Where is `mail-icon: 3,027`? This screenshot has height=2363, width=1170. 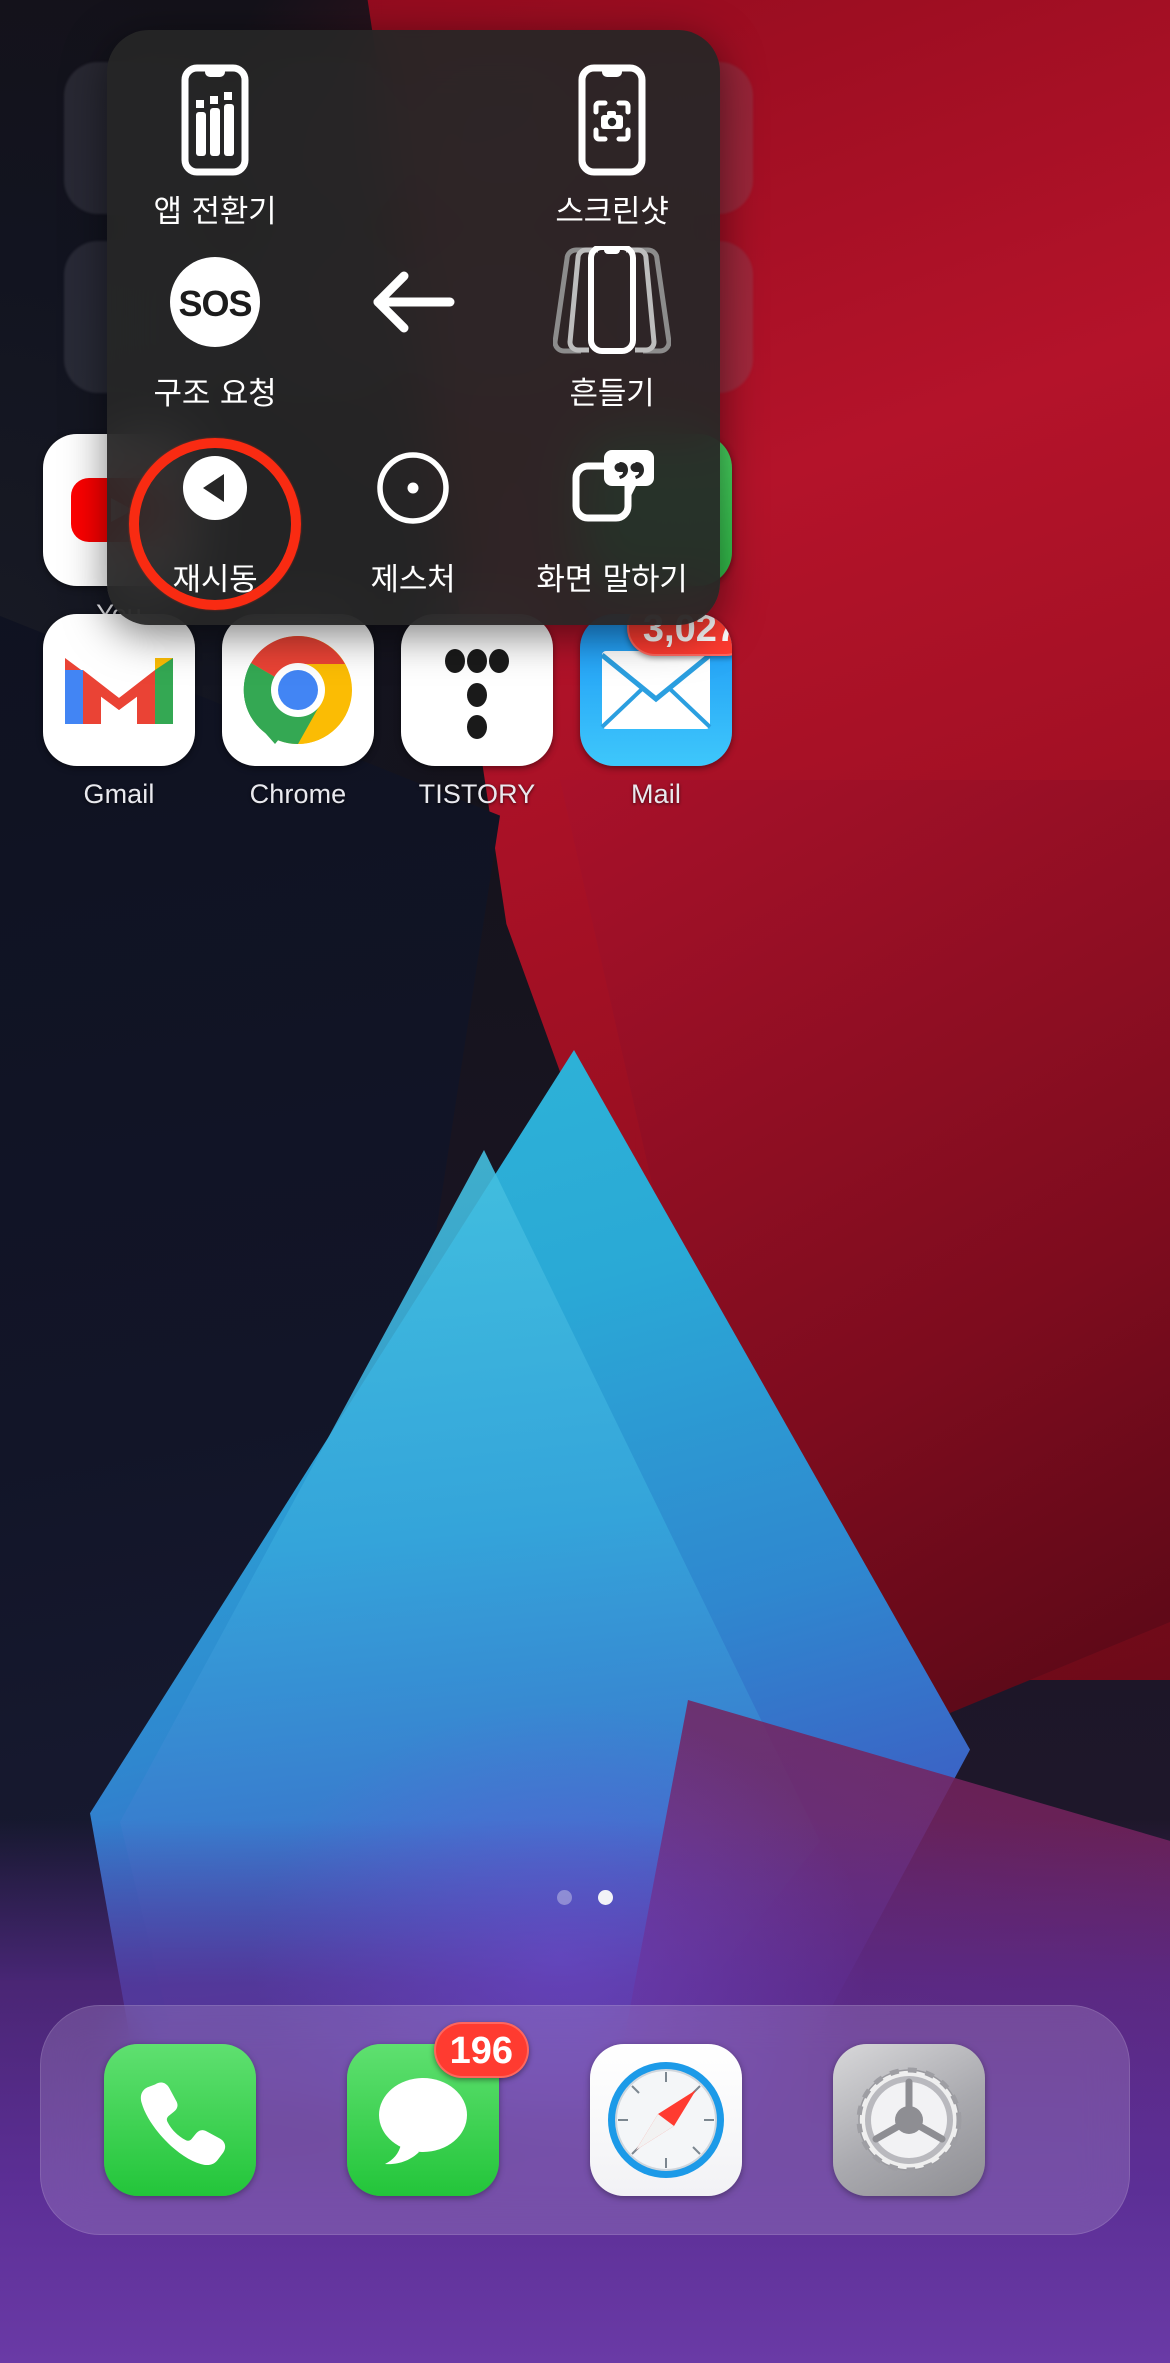 mail-icon: 3,027 is located at coordinates (656, 690).